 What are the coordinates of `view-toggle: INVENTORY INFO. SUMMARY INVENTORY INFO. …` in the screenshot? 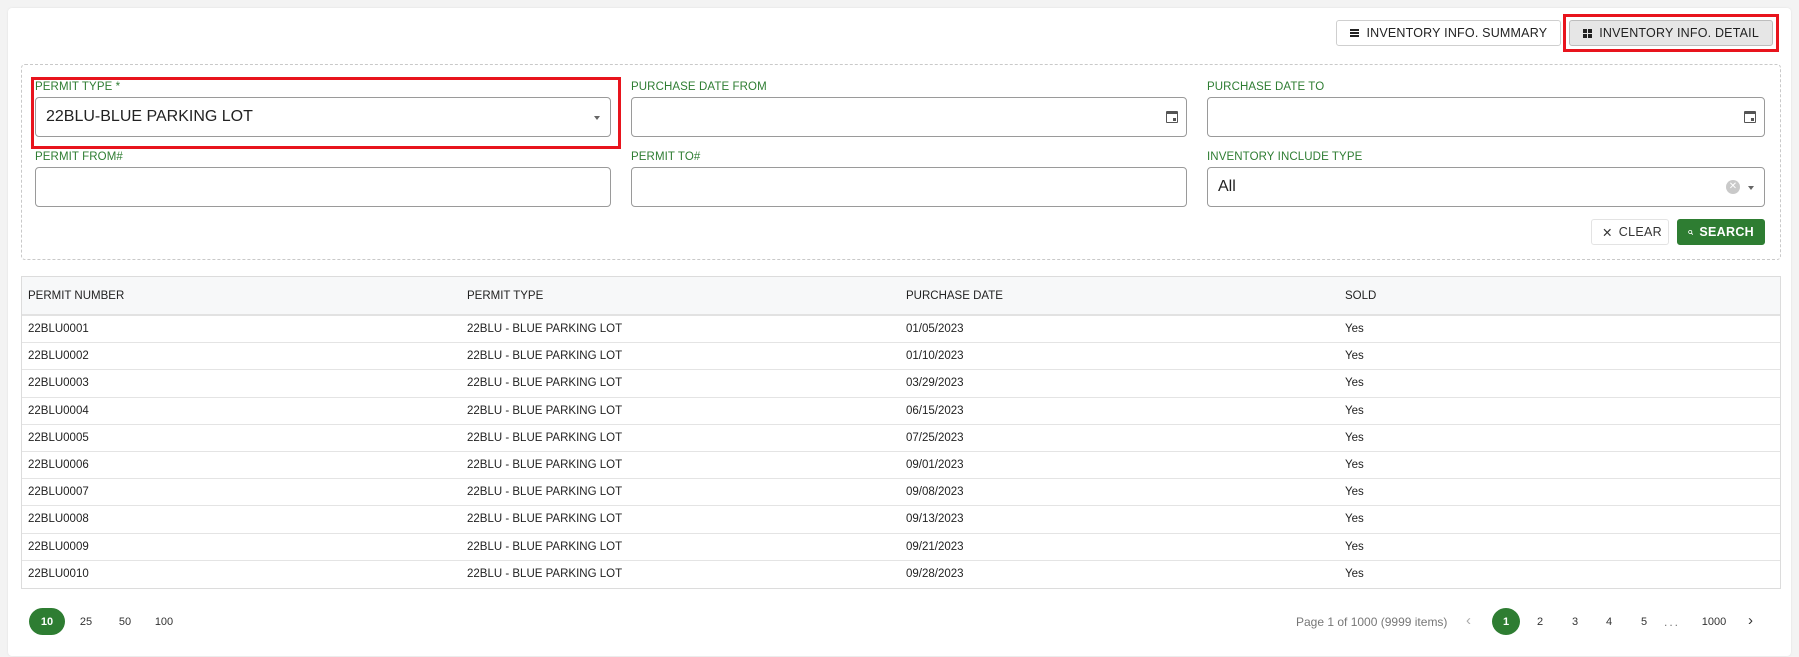 It's located at (1557, 33).